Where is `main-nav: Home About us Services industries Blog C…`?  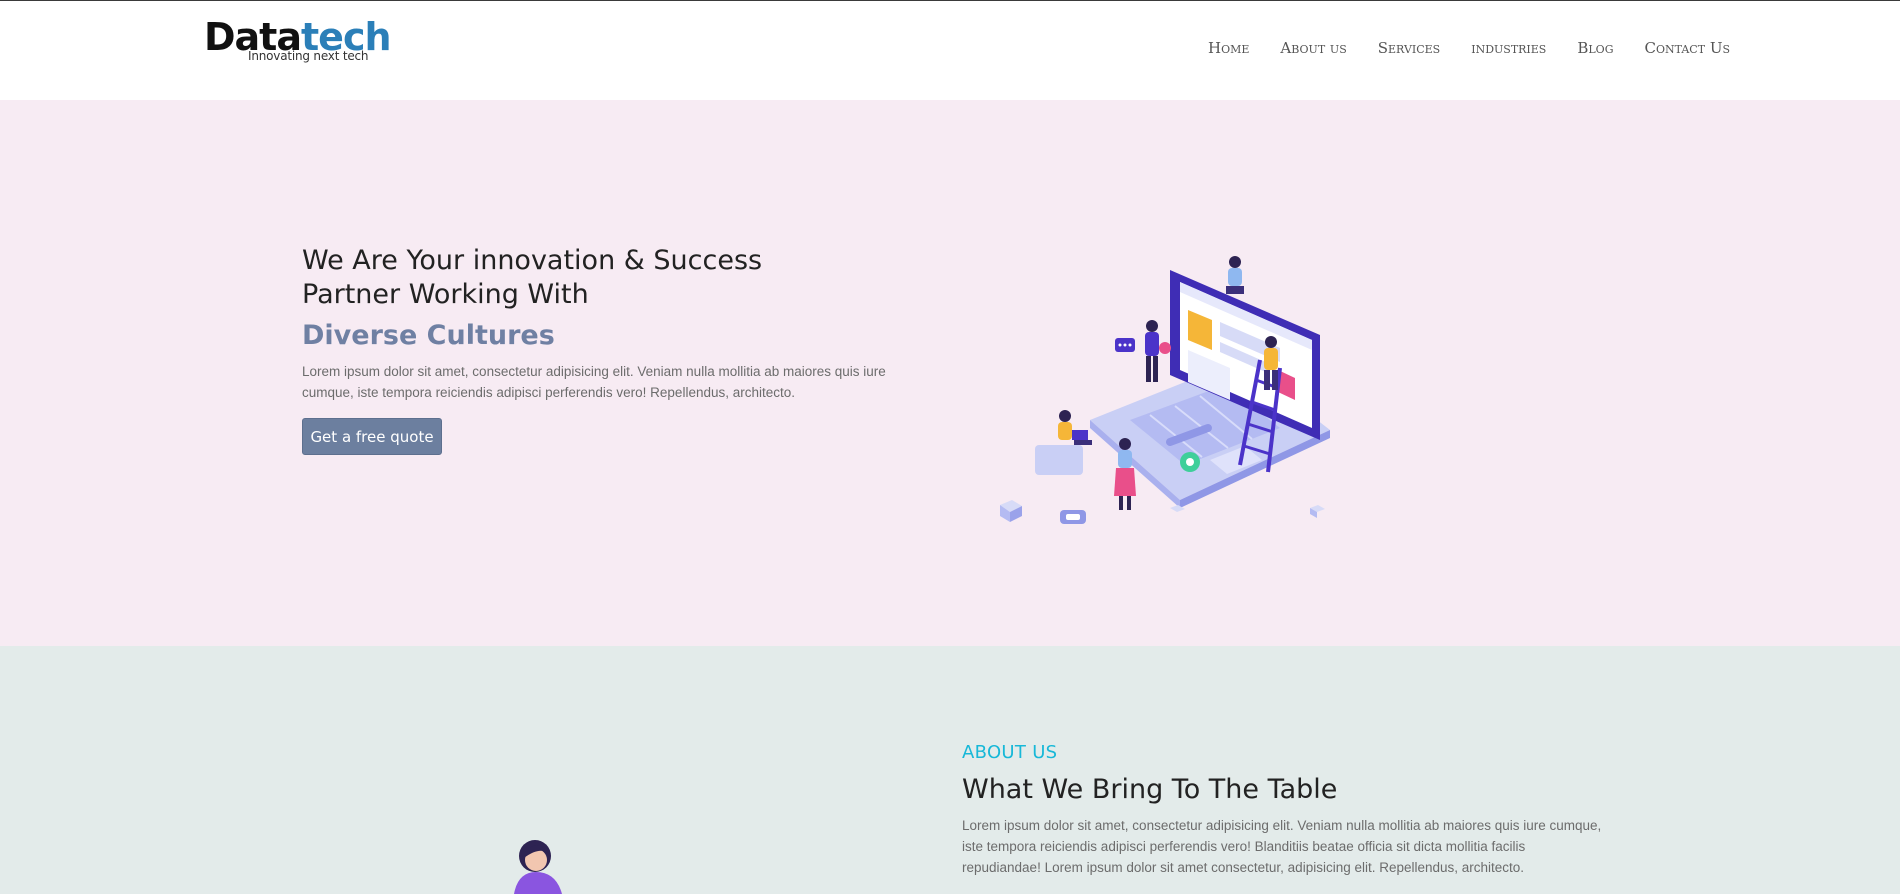 main-nav: Home About us Services industries Blog C… is located at coordinates (1469, 48).